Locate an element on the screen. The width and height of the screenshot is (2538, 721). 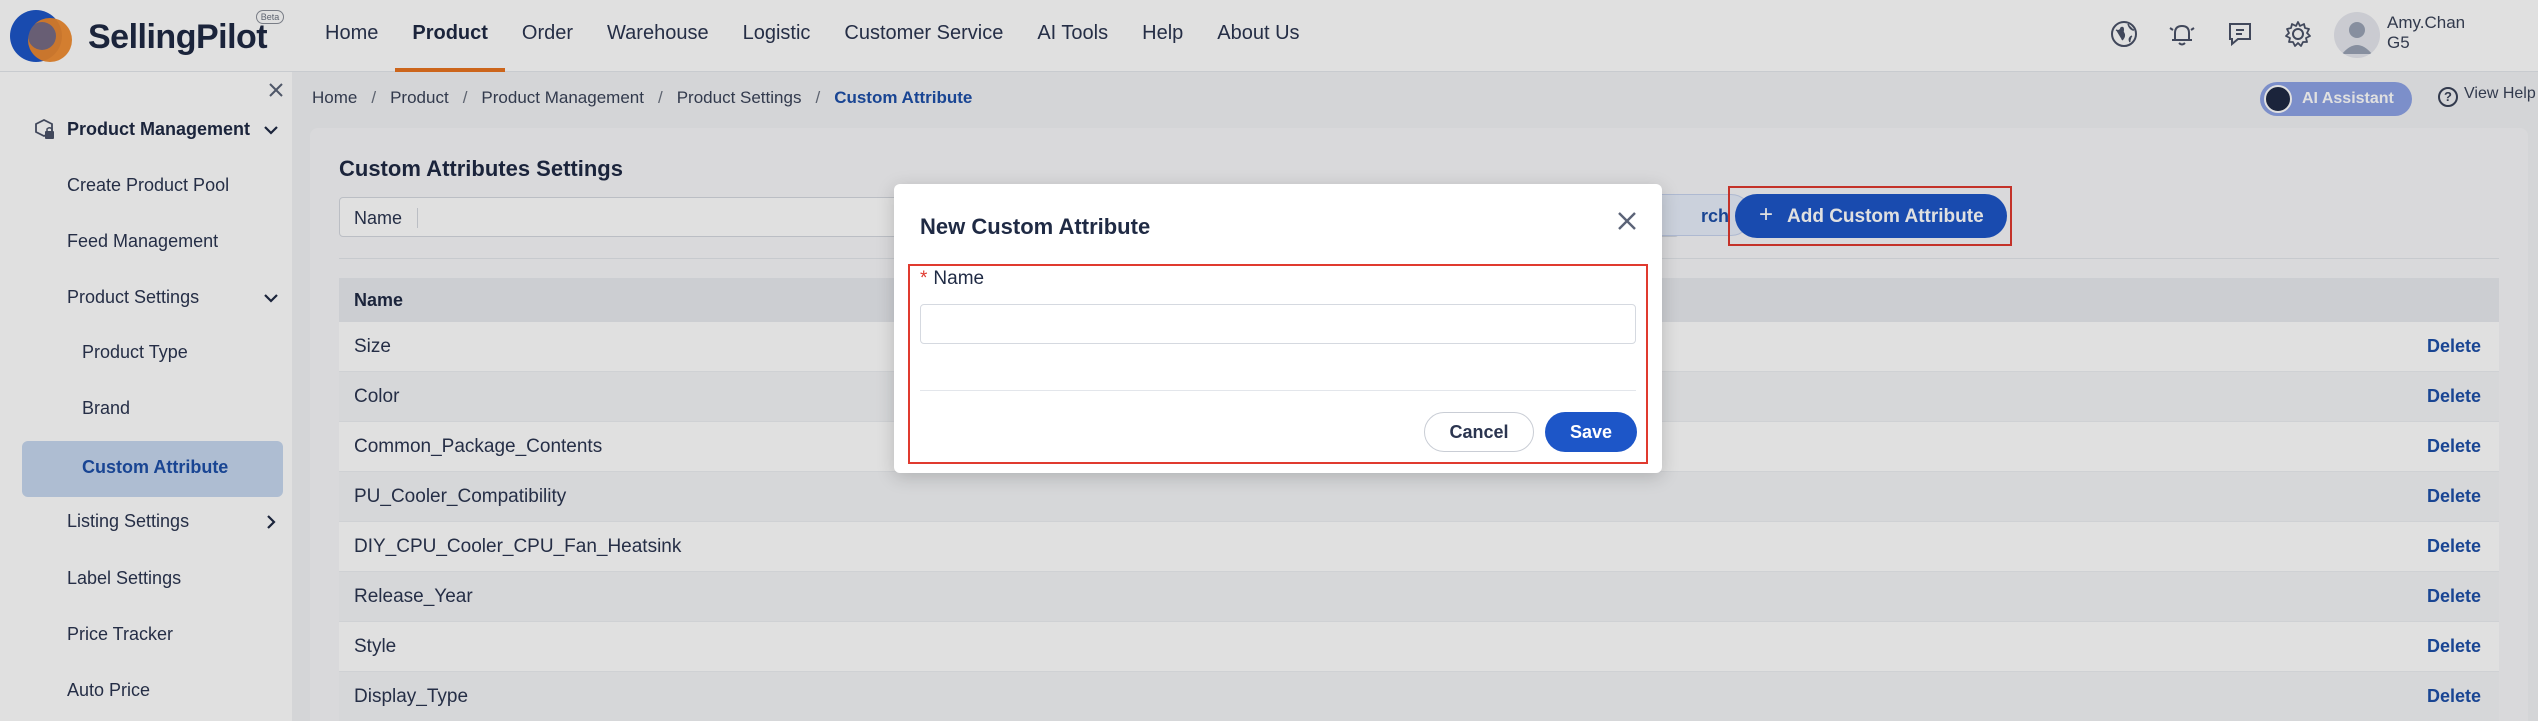
name-field-label-text: Name is located at coordinates (959, 278).